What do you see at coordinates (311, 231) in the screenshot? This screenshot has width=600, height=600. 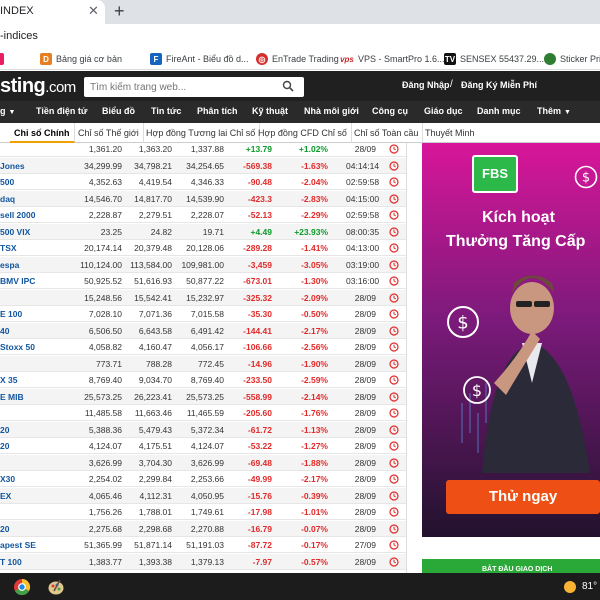 I see `change-percent: +23.93%` at bounding box center [311, 231].